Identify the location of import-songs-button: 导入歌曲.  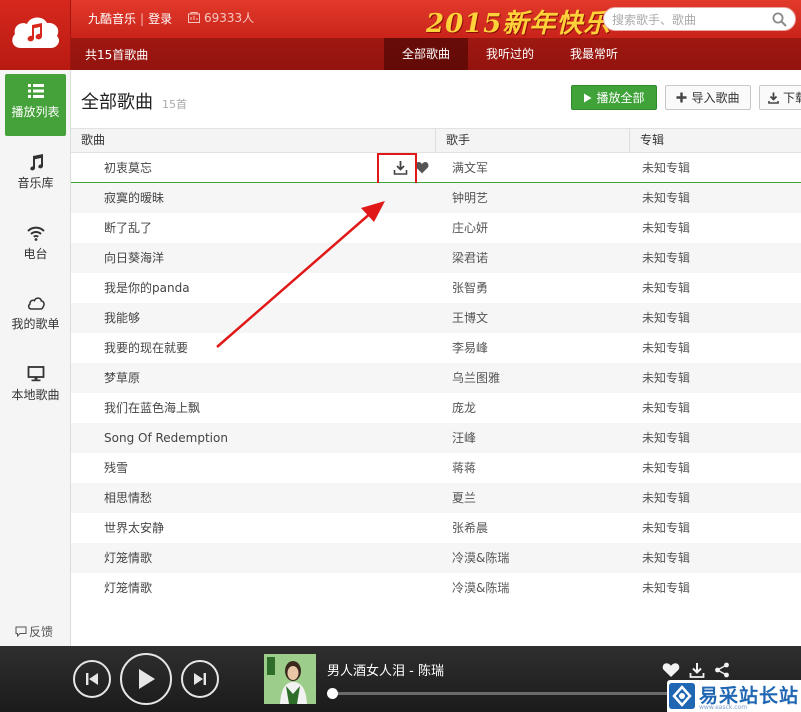
(708, 97).